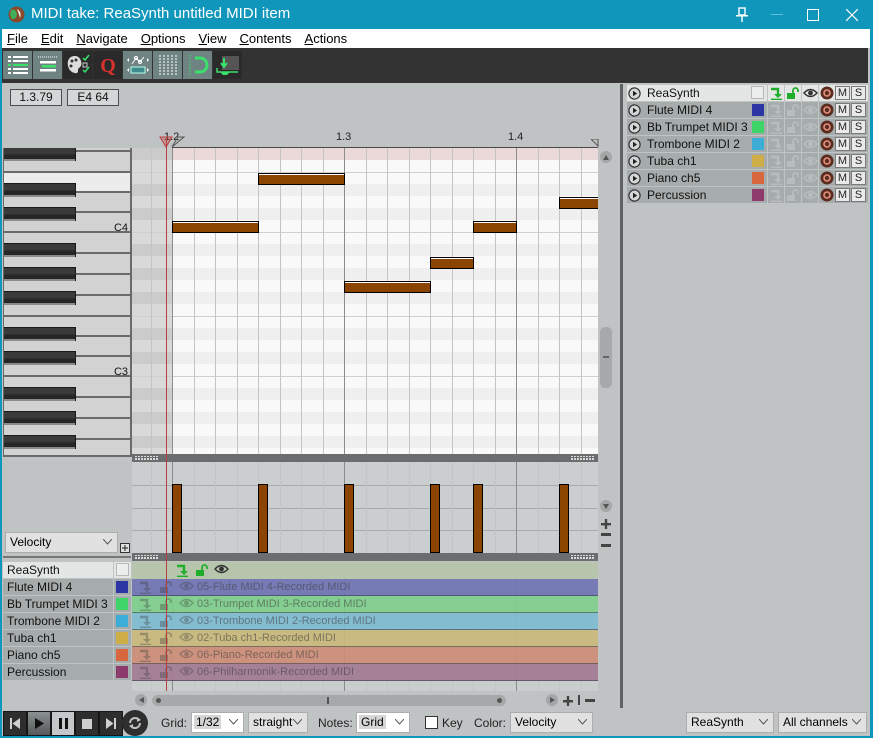  I want to click on menu-navigate: Navigate, so click(101, 38).